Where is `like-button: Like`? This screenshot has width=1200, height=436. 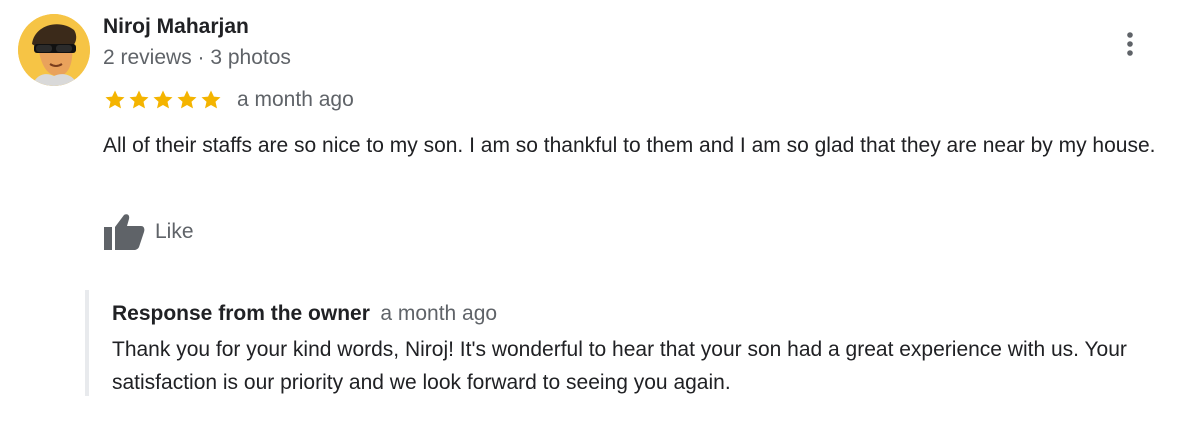
like-button: Like is located at coordinates (148, 232).